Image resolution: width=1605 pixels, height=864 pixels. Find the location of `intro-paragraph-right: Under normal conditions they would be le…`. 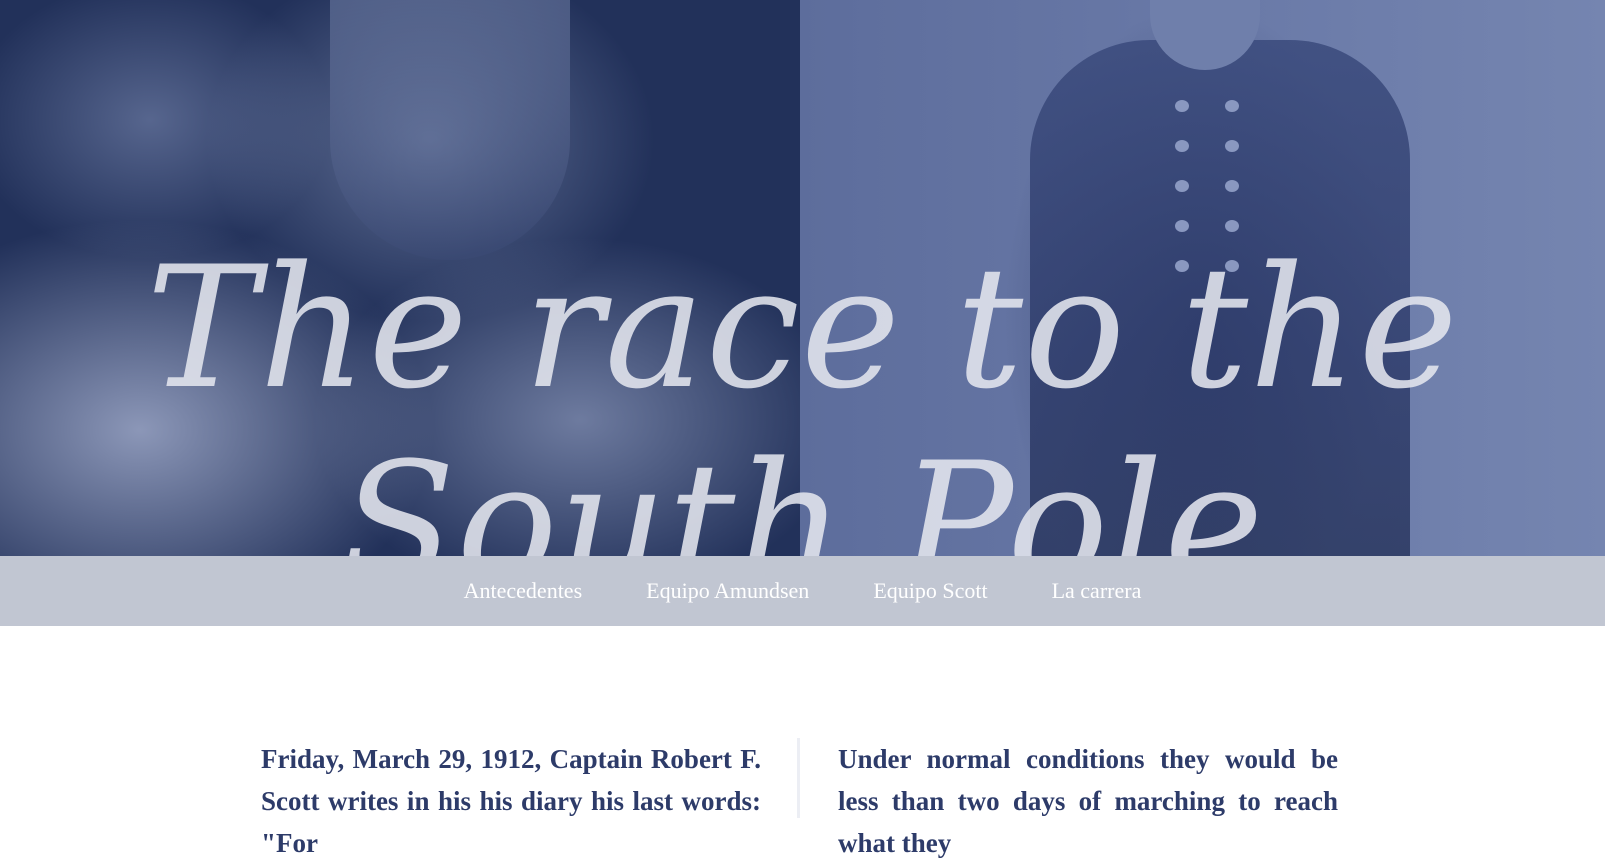

intro-paragraph-right: Under normal conditions they would be le… is located at coordinates (1088, 801).